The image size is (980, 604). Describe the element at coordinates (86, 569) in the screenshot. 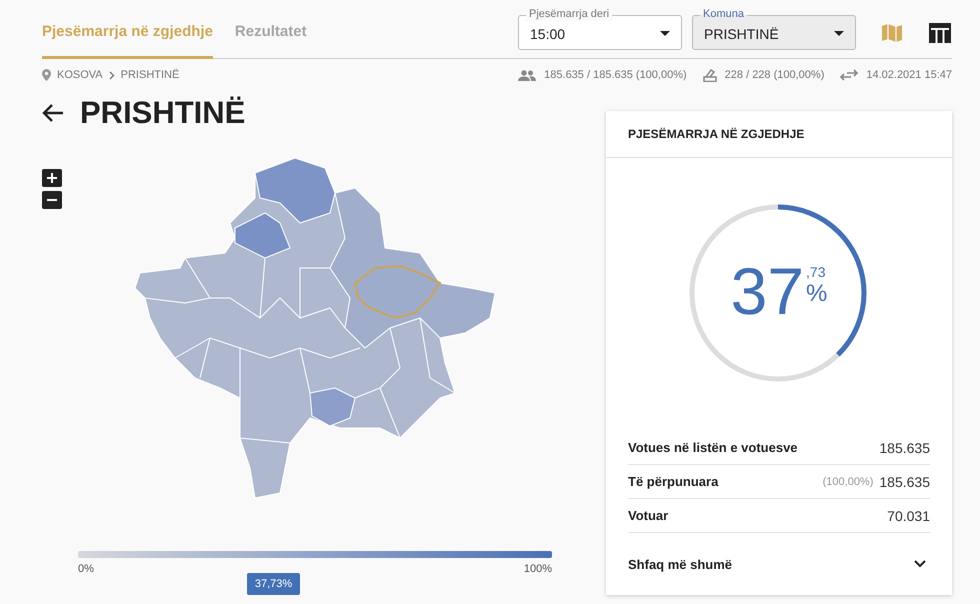

I see `scale-min-label: 0%` at that location.